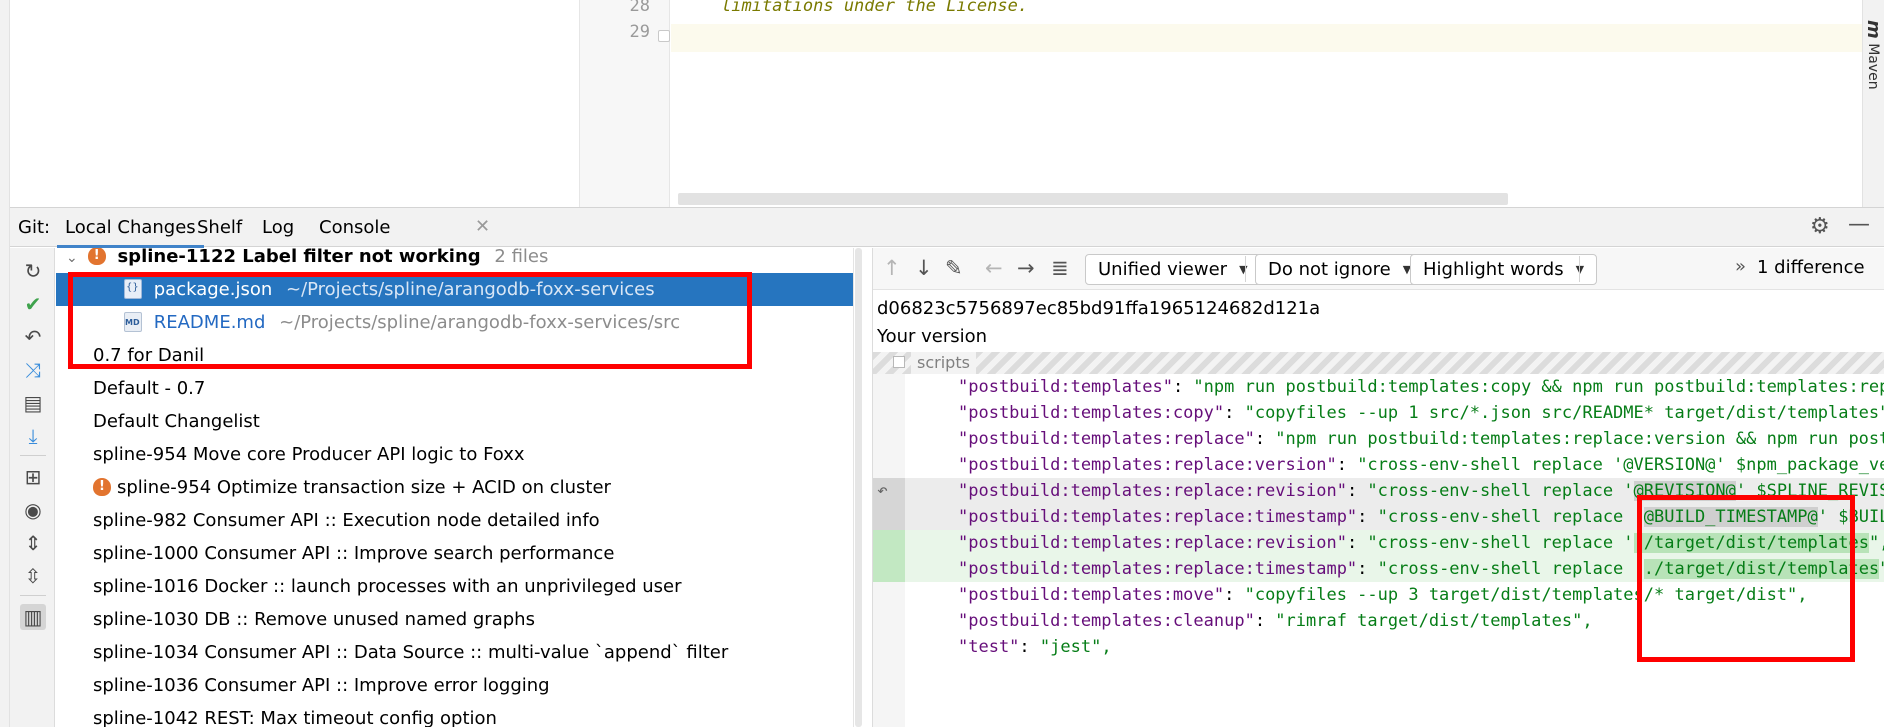 The image size is (1884, 727). Describe the element at coordinates (130, 232) in the screenshot. I see `tab-local-changes: Local Changes` at that location.